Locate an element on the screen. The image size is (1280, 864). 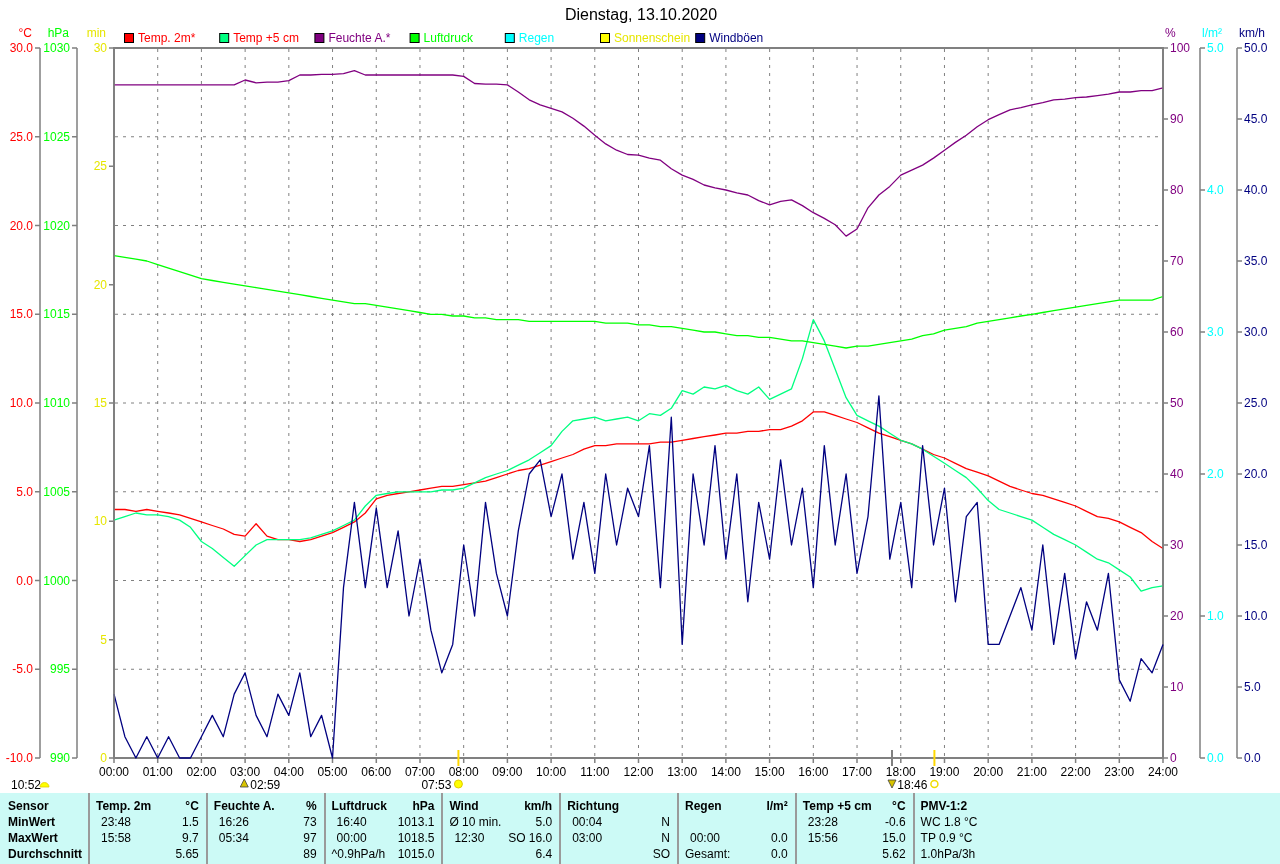
table-cell: 00:00 is located at coordinates (351, 838).